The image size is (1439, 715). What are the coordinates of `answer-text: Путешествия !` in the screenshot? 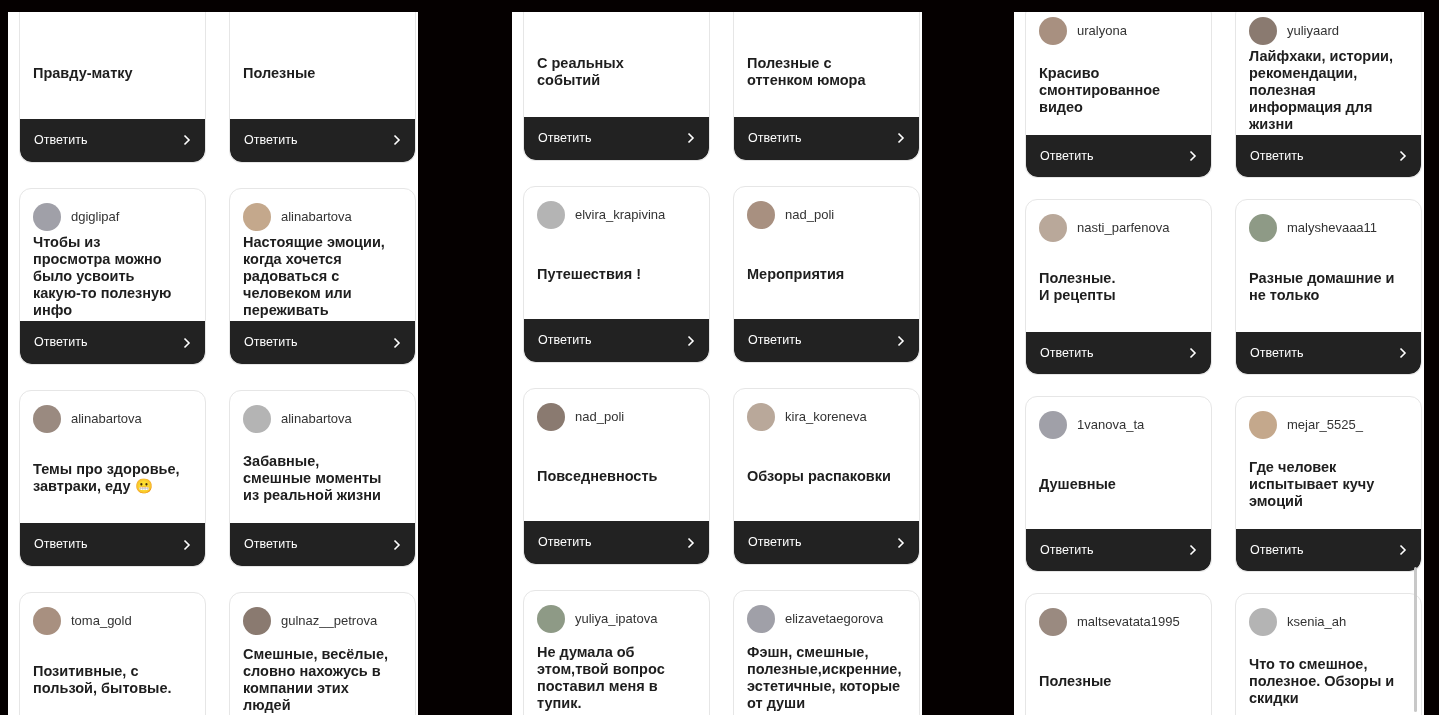 It's located at (589, 274).